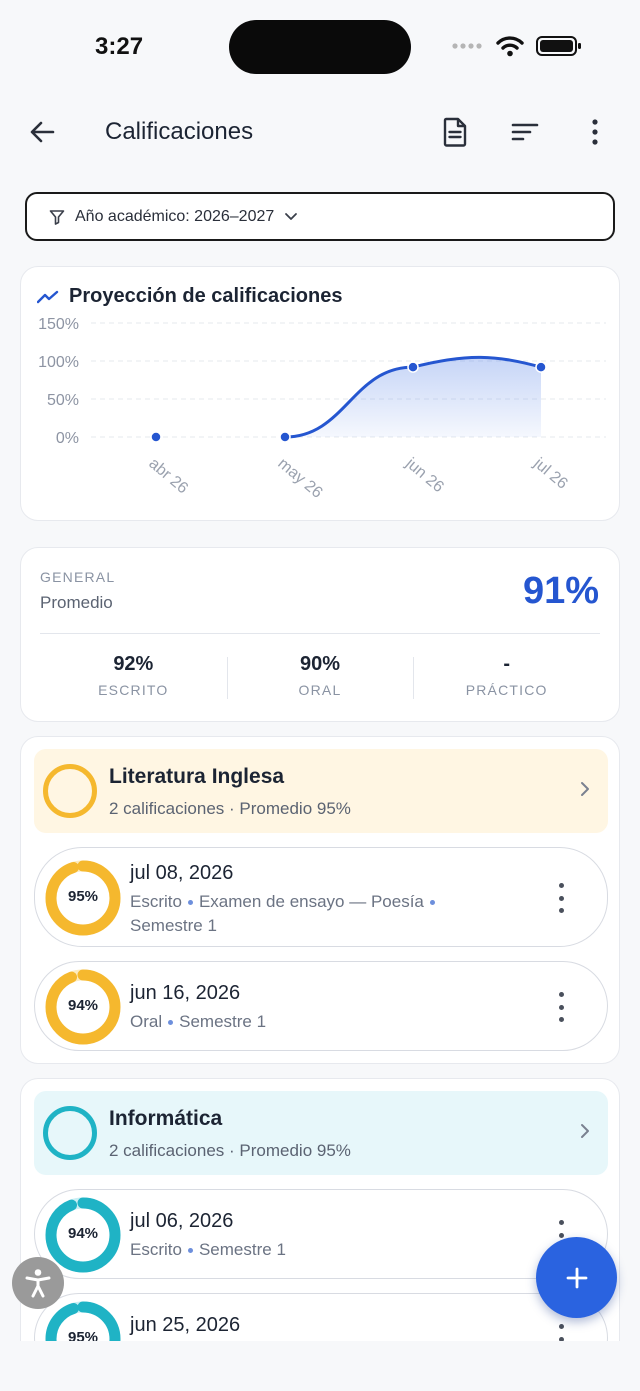  I want to click on grade-date: jun 25, 2026, so click(185, 1325).